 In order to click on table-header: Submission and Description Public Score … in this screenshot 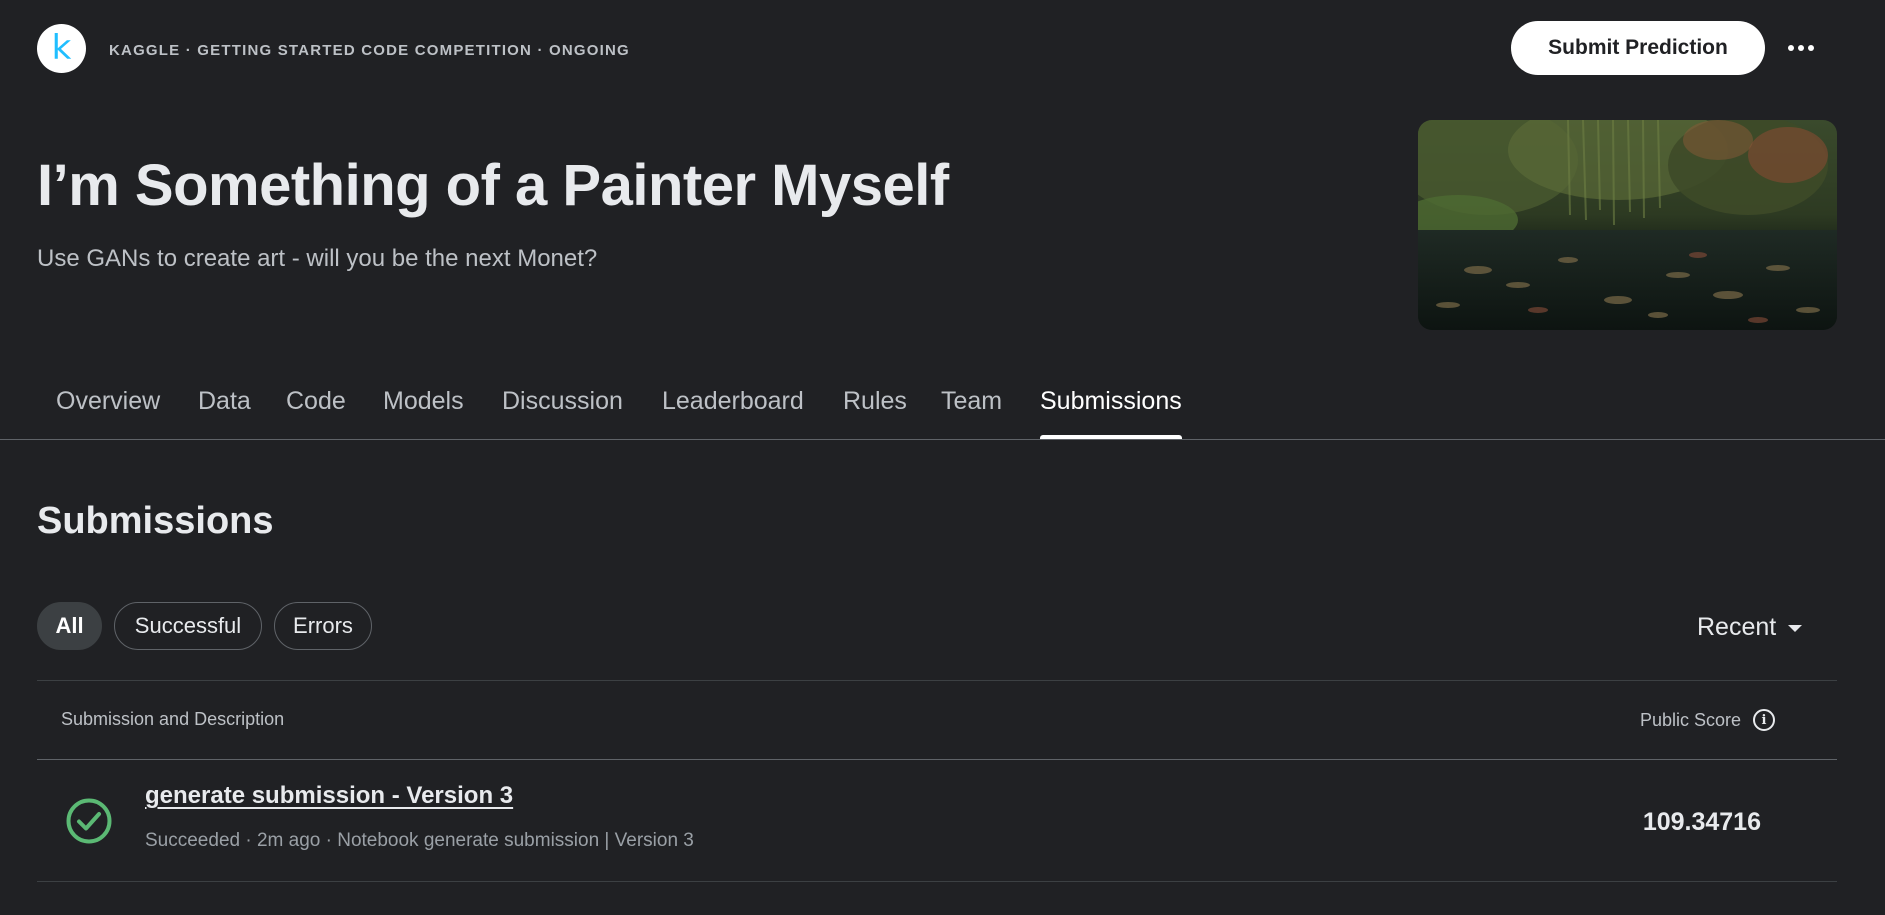, I will do `click(937, 720)`.